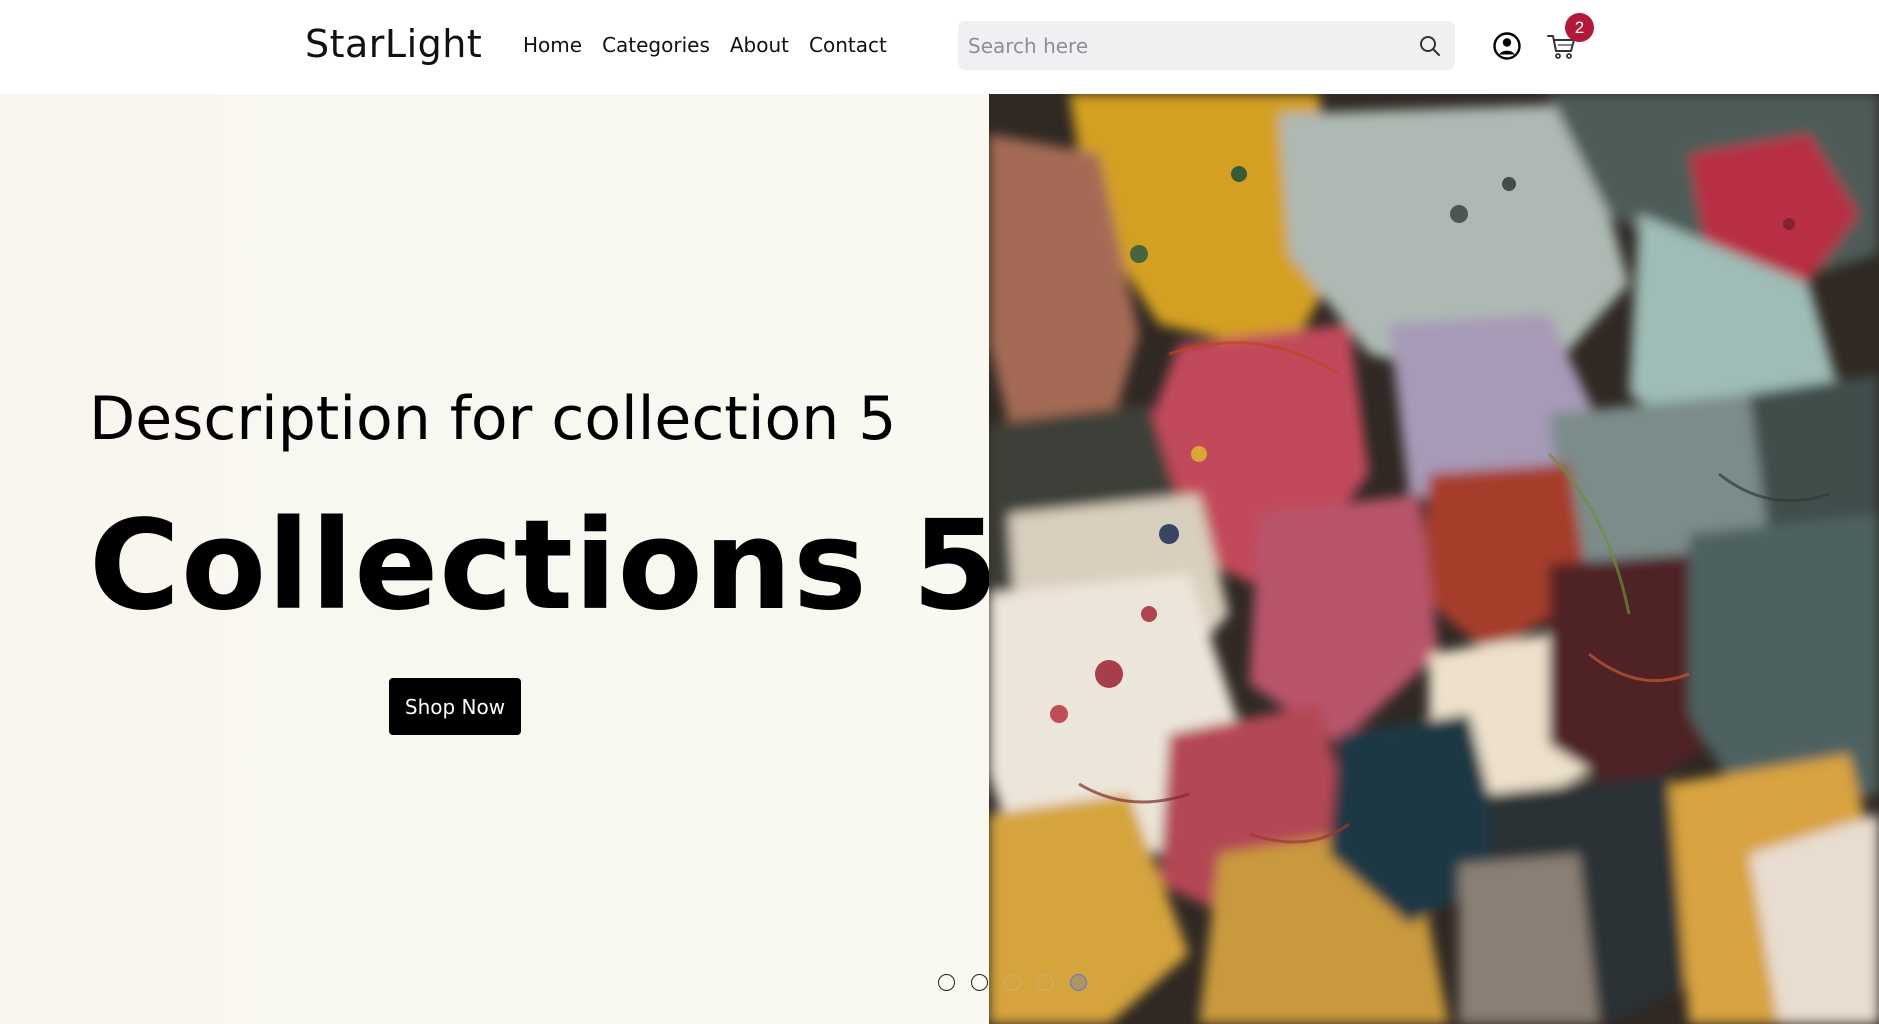  What do you see at coordinates (1507, 46) in the screenshot?
I see `user-circle-icon` at bounding box center [1507, 46].